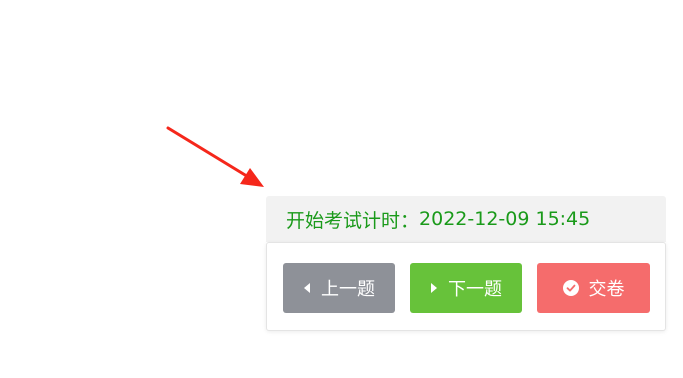 This screenshot has height=378, width=683. What do you see at coordinates (606, 289) in the screenshot?
I see `submit-exam-label: 交卷` at bounding box center [606, 289].